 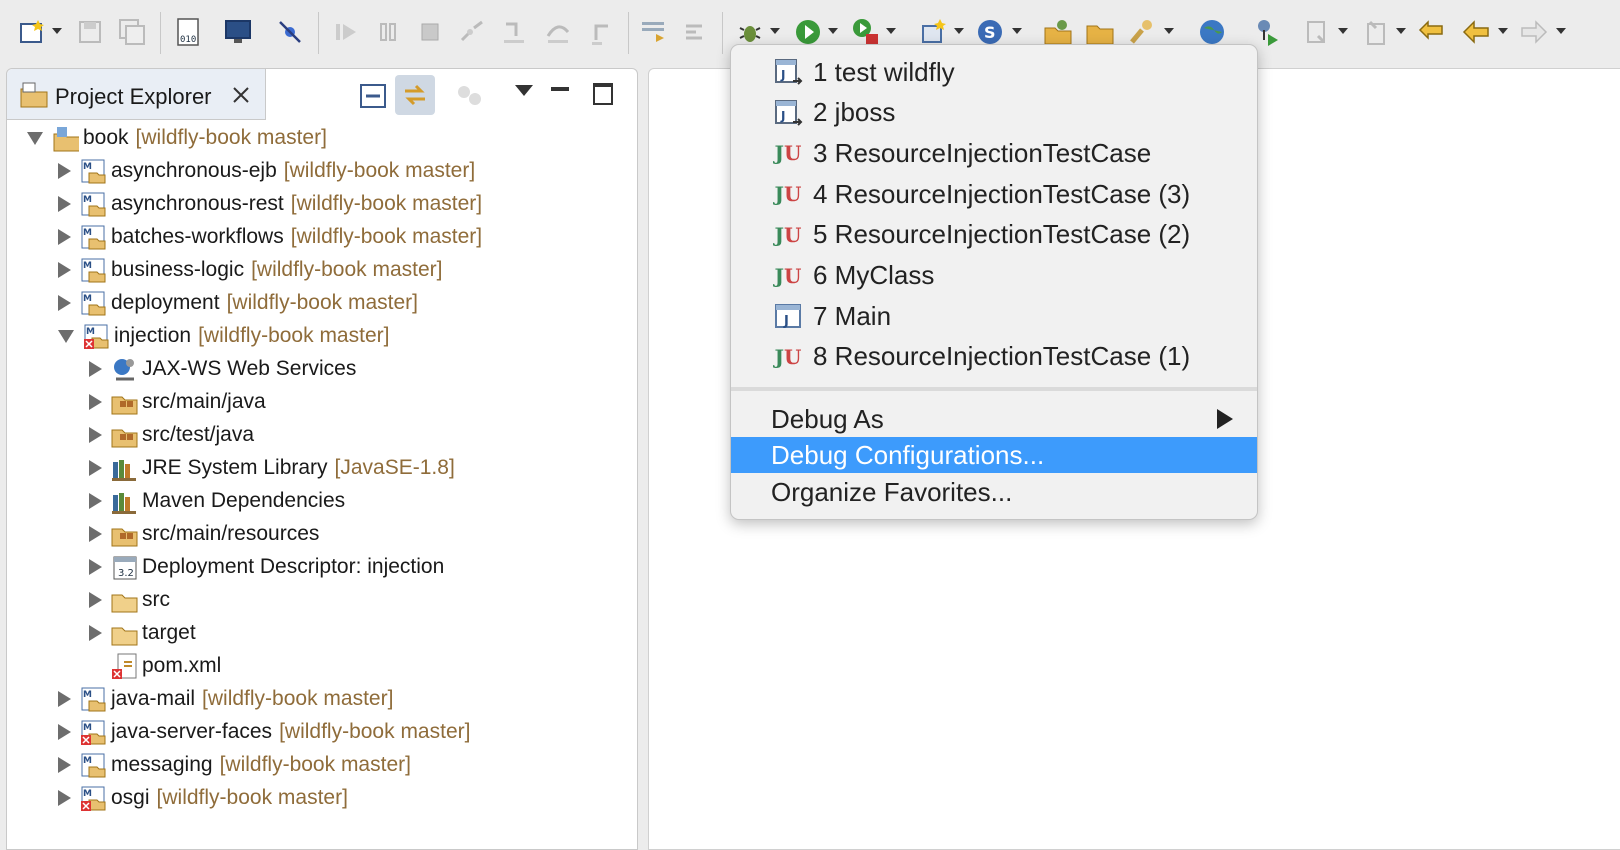 What do you see at coordinates (57, 31) in the screenshot?
I see `new-dropdown-icon` at bounding box center [57, 31].